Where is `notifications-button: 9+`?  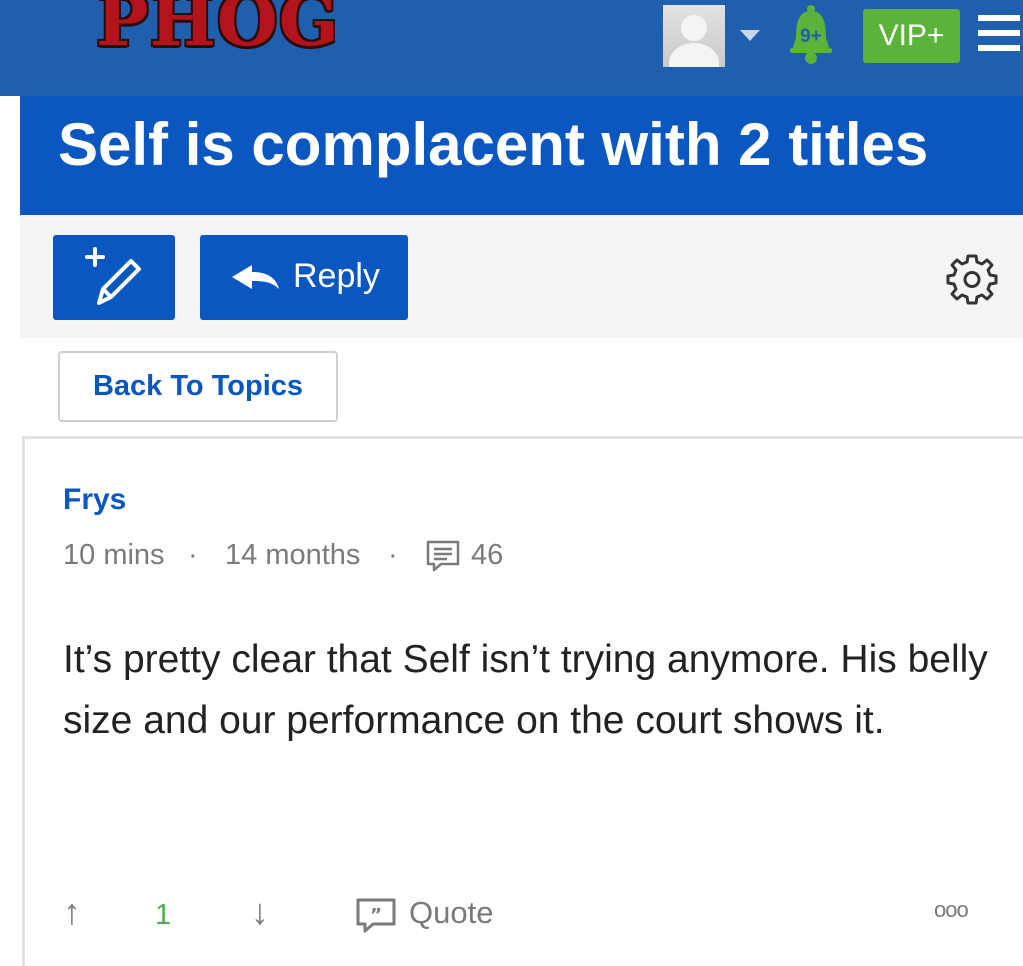
notifications-button: 9+ is located at coordinates (811, 35).